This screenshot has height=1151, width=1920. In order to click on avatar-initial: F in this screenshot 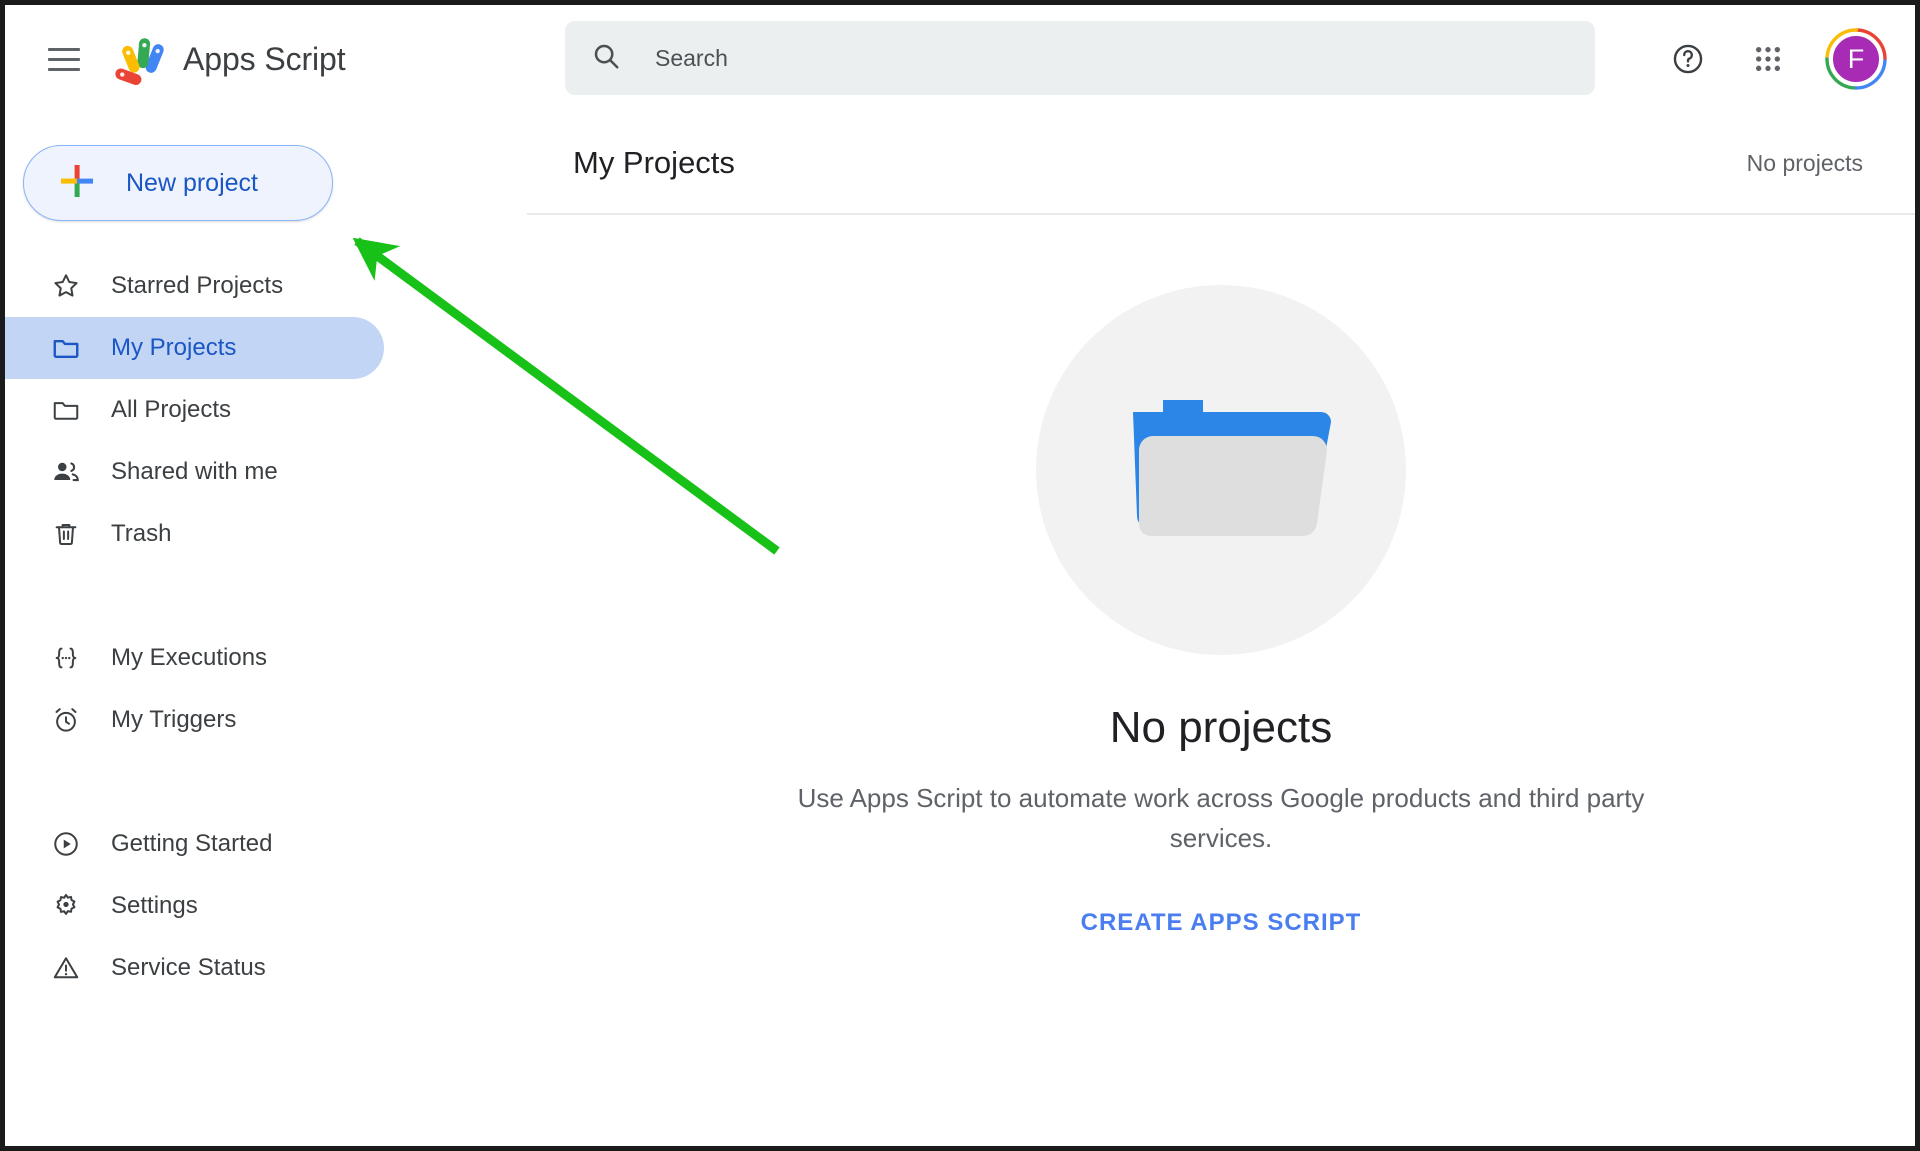, I will do `click(1856, 59)`.